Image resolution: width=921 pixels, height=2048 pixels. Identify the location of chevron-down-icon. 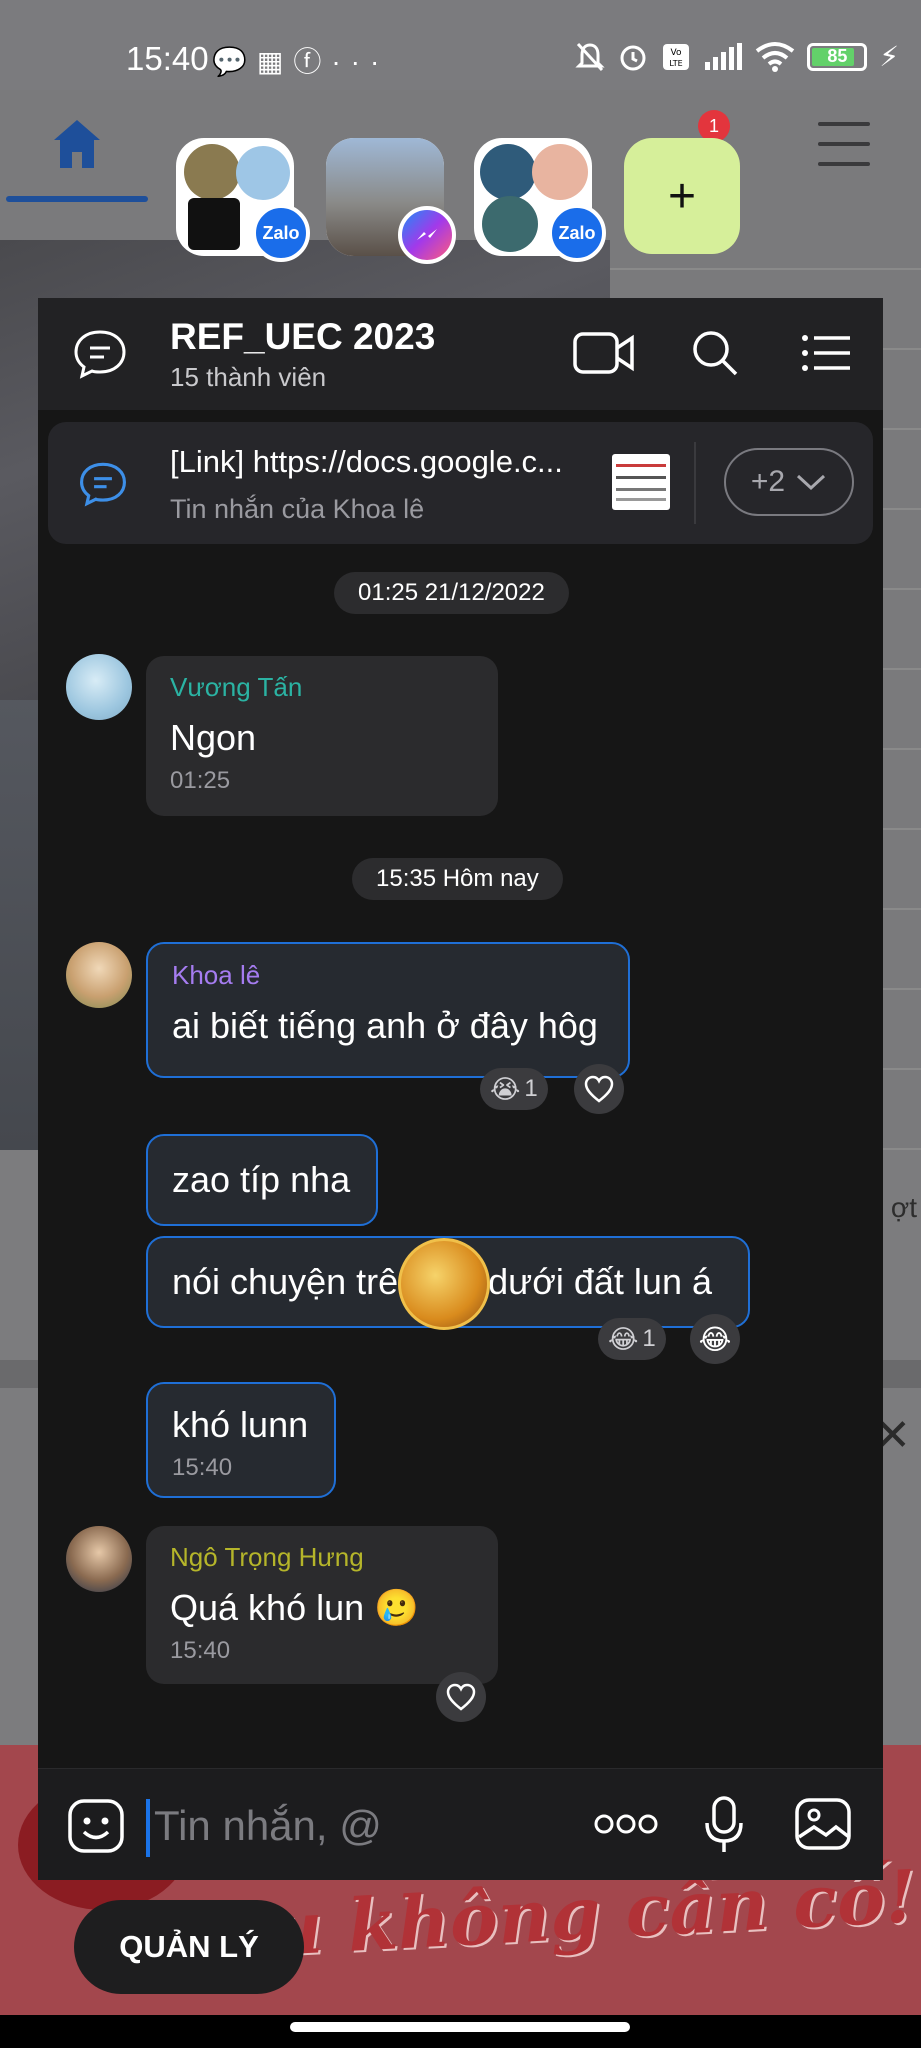
(811, 482).